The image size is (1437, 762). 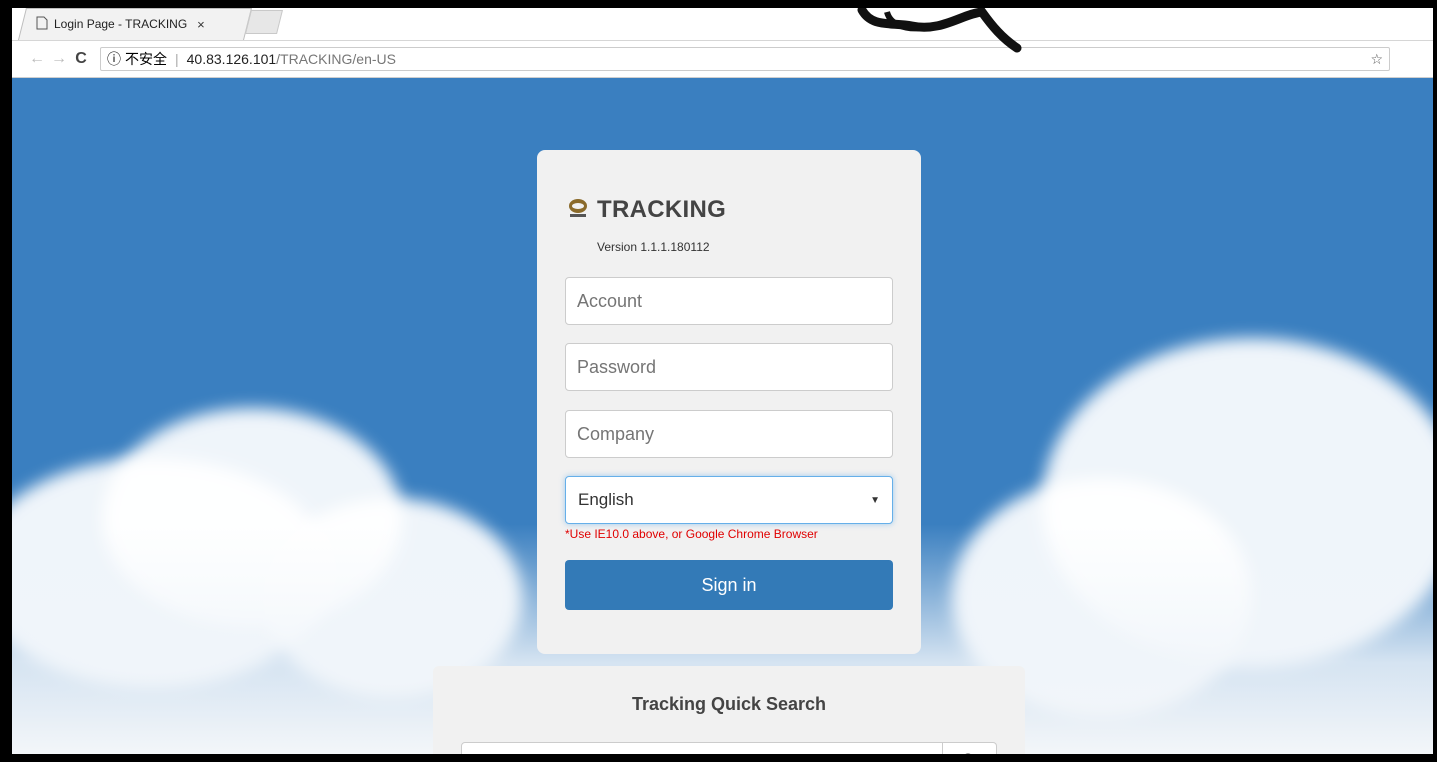 What do you see at coordinates (729, 500) in the screenshot?
I see `language-select: English ▼` at bounding box center [729, 500].